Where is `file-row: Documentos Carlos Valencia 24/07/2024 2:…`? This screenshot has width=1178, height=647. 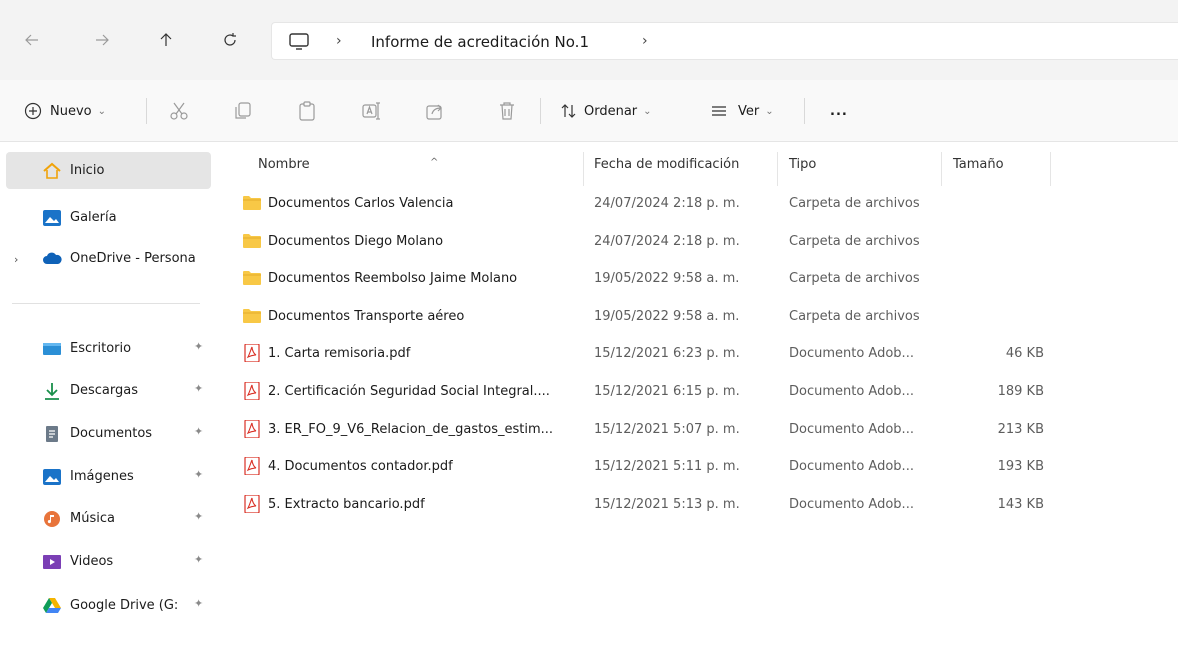 file-row: Documentos Carlos Valencia 24/07/2024 2:… is located at coordinates (652, 203).